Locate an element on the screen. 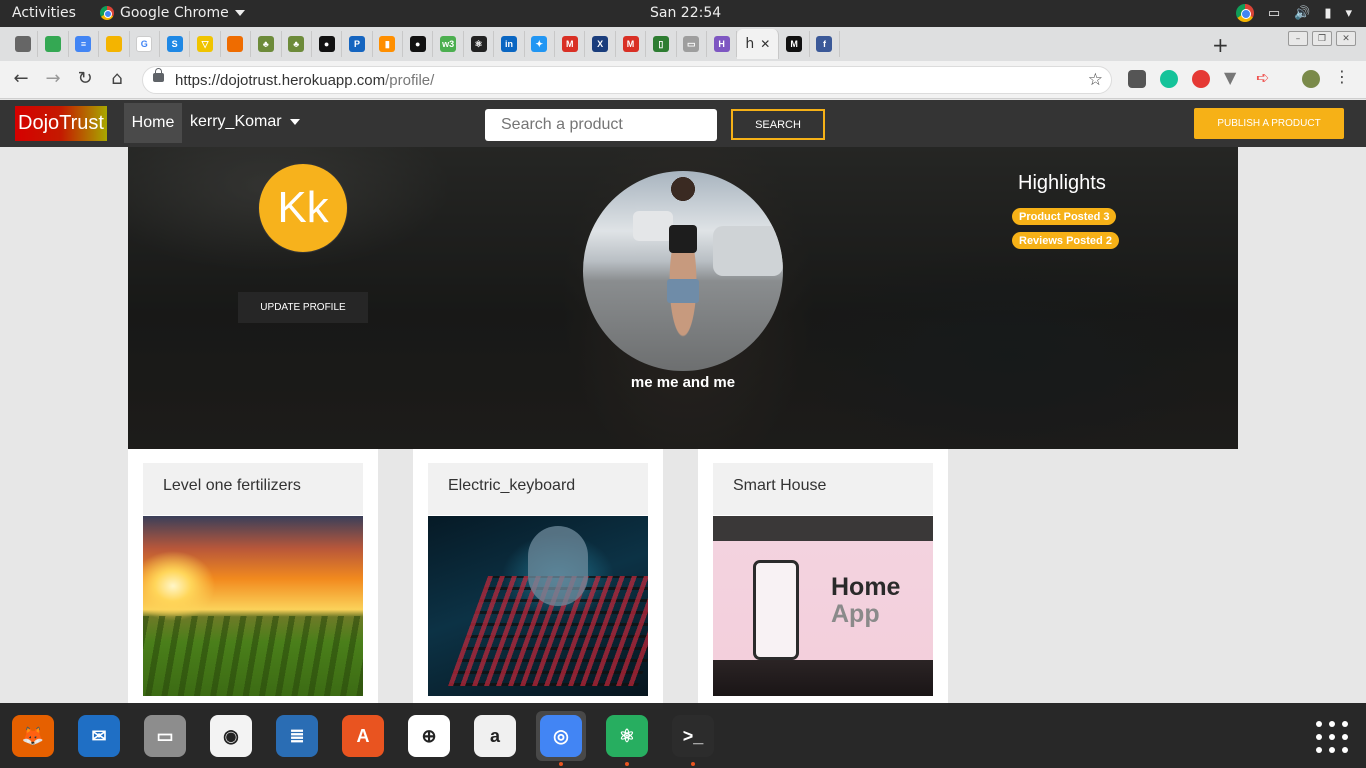 Image resolution: width=1366 pixels, height=768 pixels. user-dropdown: kerry_Komar is located at coordinates (245, 122).